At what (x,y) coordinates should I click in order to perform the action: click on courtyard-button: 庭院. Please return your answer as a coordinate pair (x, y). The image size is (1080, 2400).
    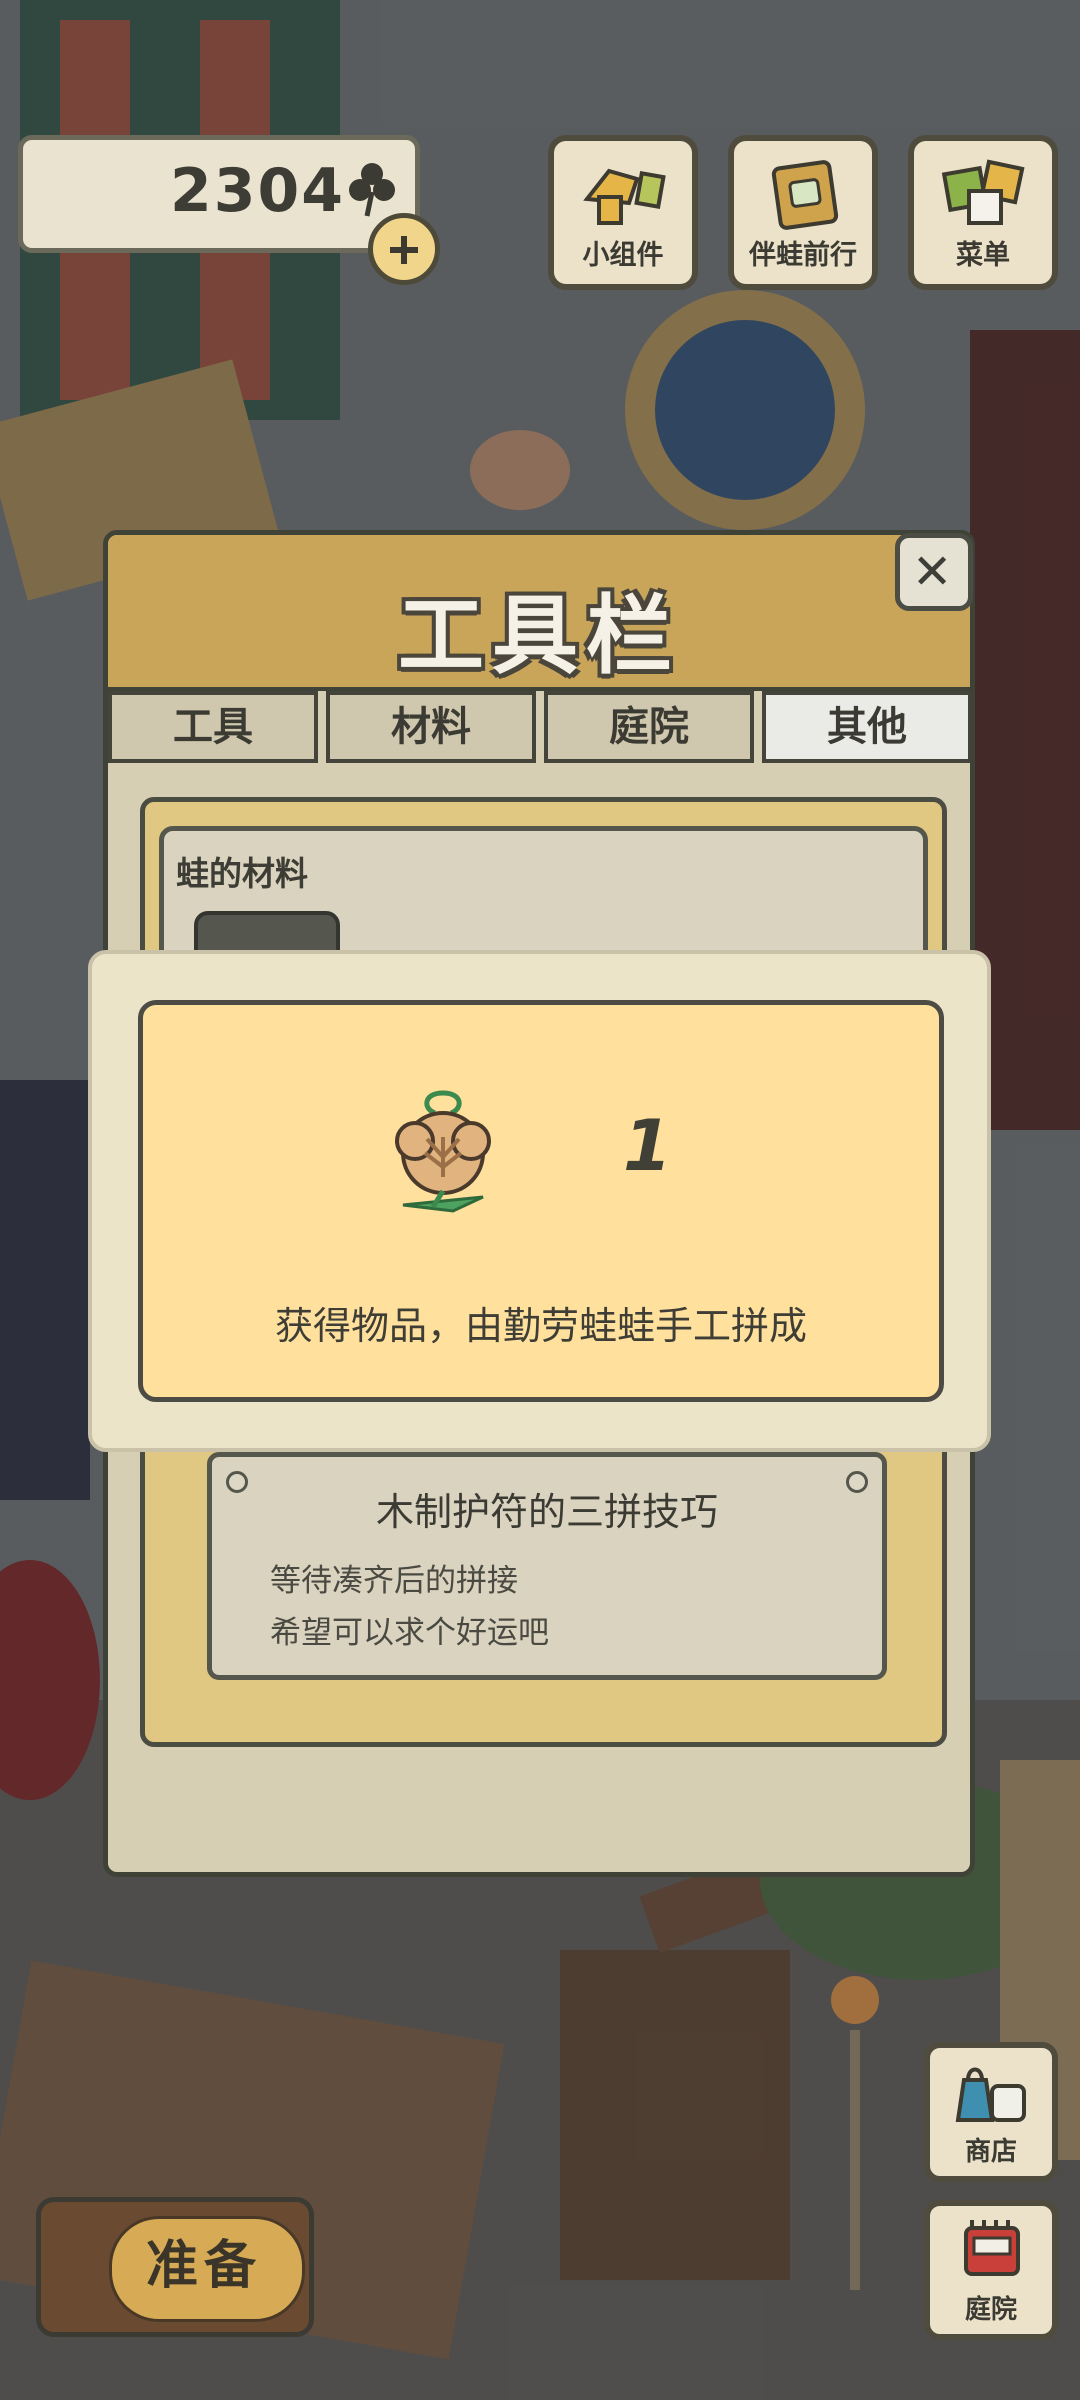
    Looking at the image, I should click on (991, 2270).